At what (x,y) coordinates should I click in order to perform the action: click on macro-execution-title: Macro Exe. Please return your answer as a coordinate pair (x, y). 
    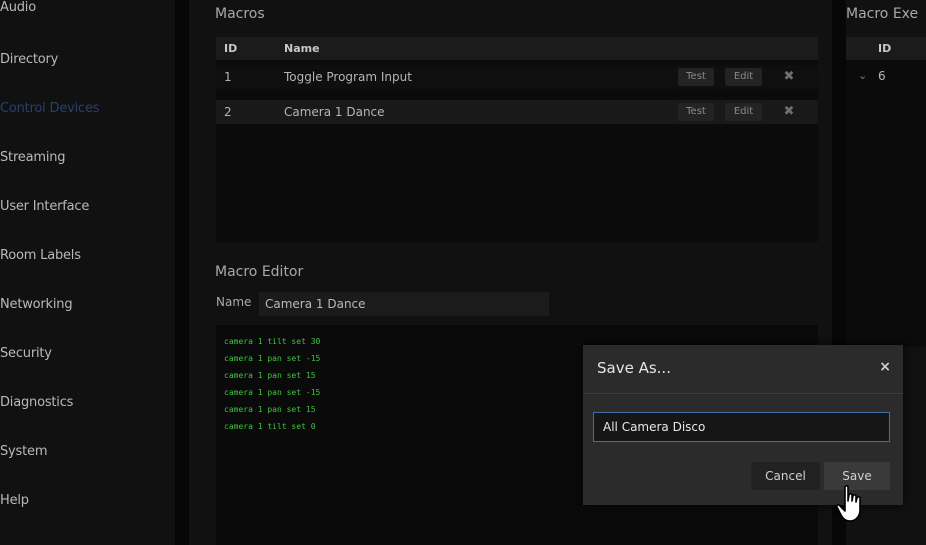
    Looking at the image, I should click on (882, 14).